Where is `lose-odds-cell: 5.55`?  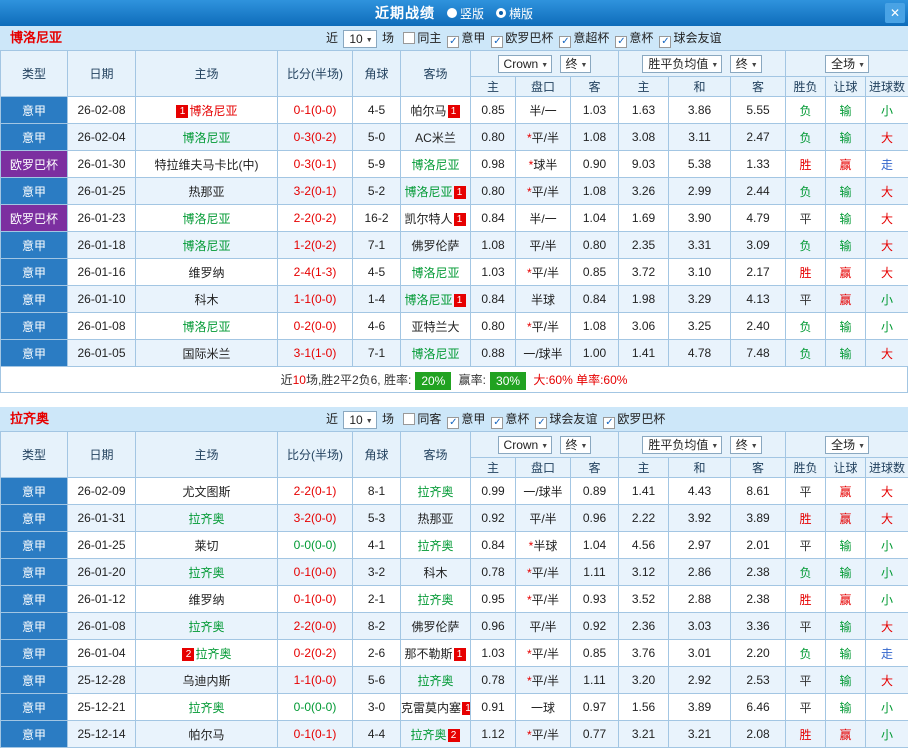
lose-odds-cell: 5.55 is located at coordinates (758, 110).